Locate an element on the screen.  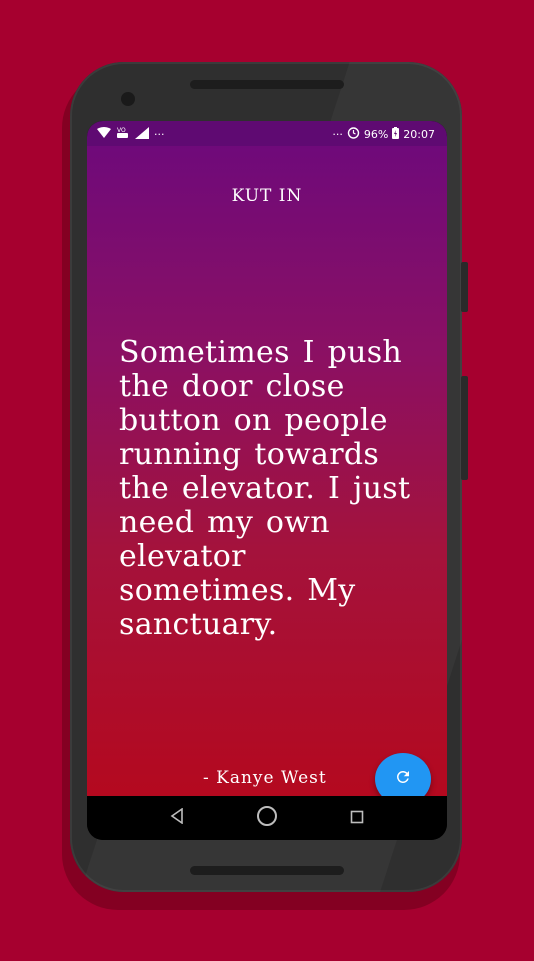
nav-back-button is located at coordinates (177, 818).